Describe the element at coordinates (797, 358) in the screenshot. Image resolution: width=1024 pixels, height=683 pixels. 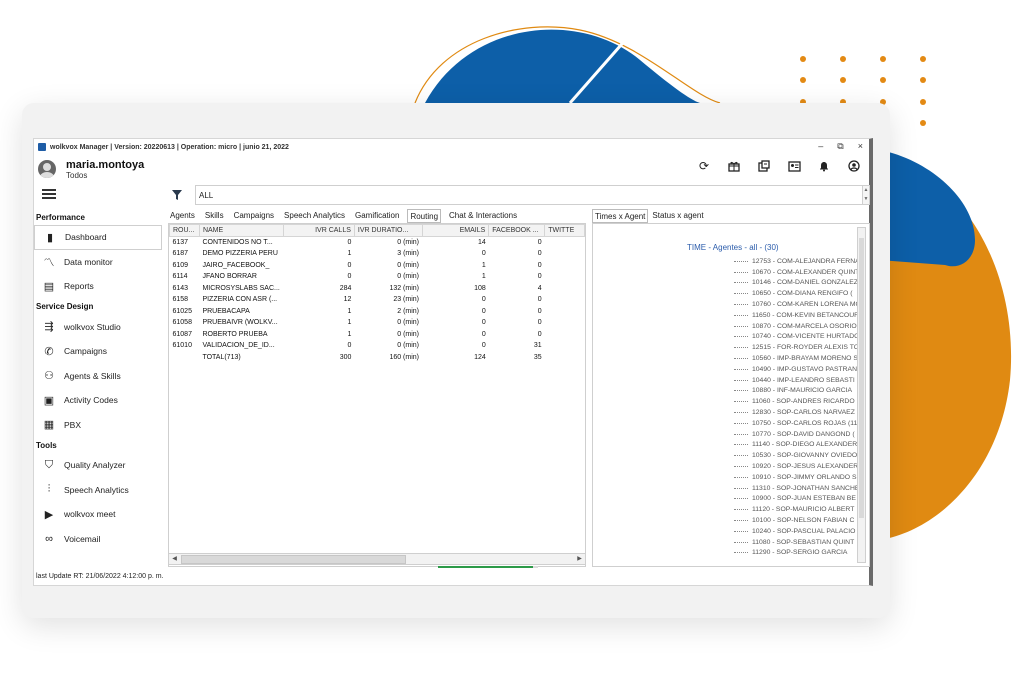
I see `tree-item: 10560 - IMP-BRAYAM MORENO S` at that location.